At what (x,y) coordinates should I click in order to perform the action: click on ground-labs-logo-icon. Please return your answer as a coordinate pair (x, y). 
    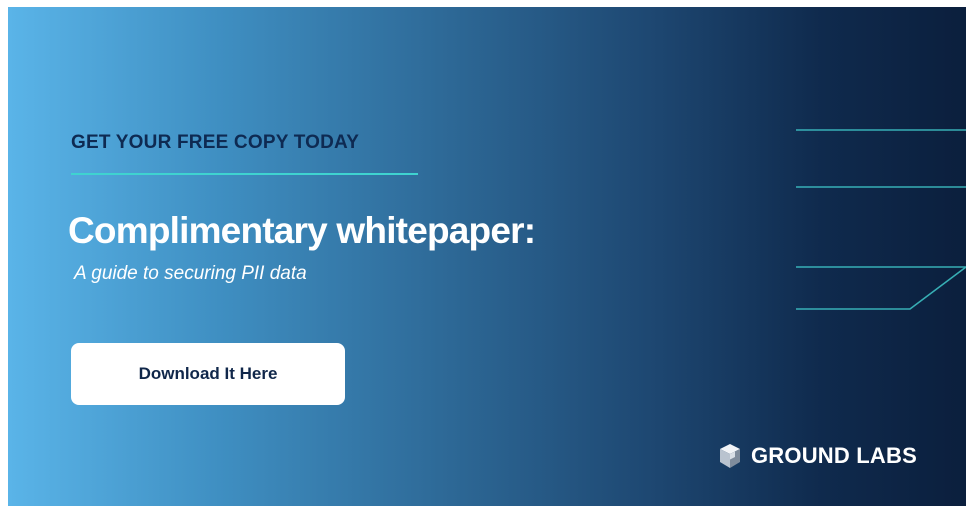
    Looking at the image, I should click on (730, 456).